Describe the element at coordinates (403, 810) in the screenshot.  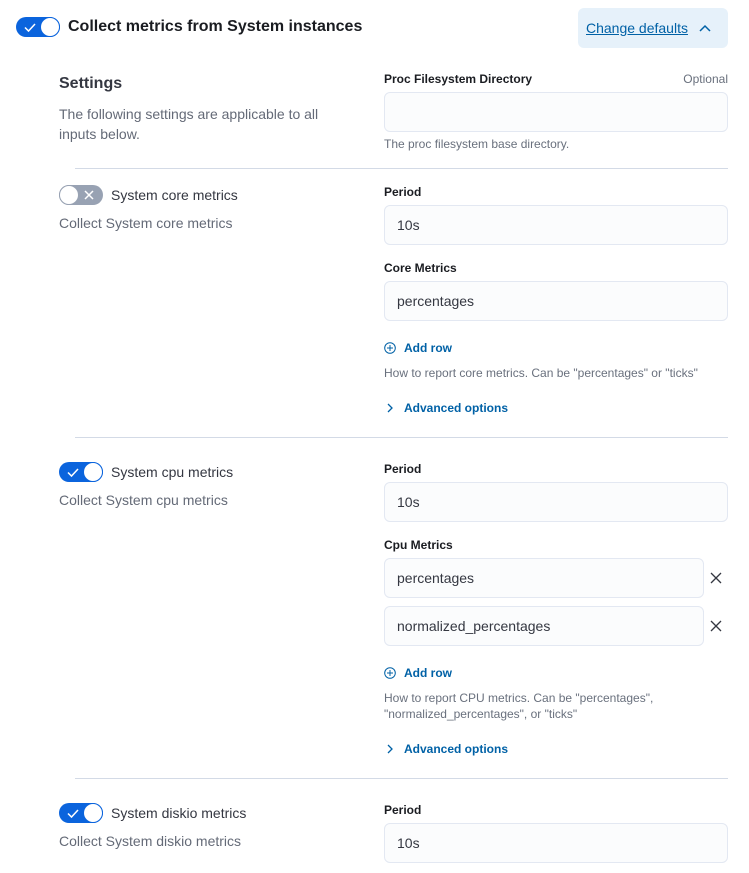
I see `diskio-period-label: Period` at that location.